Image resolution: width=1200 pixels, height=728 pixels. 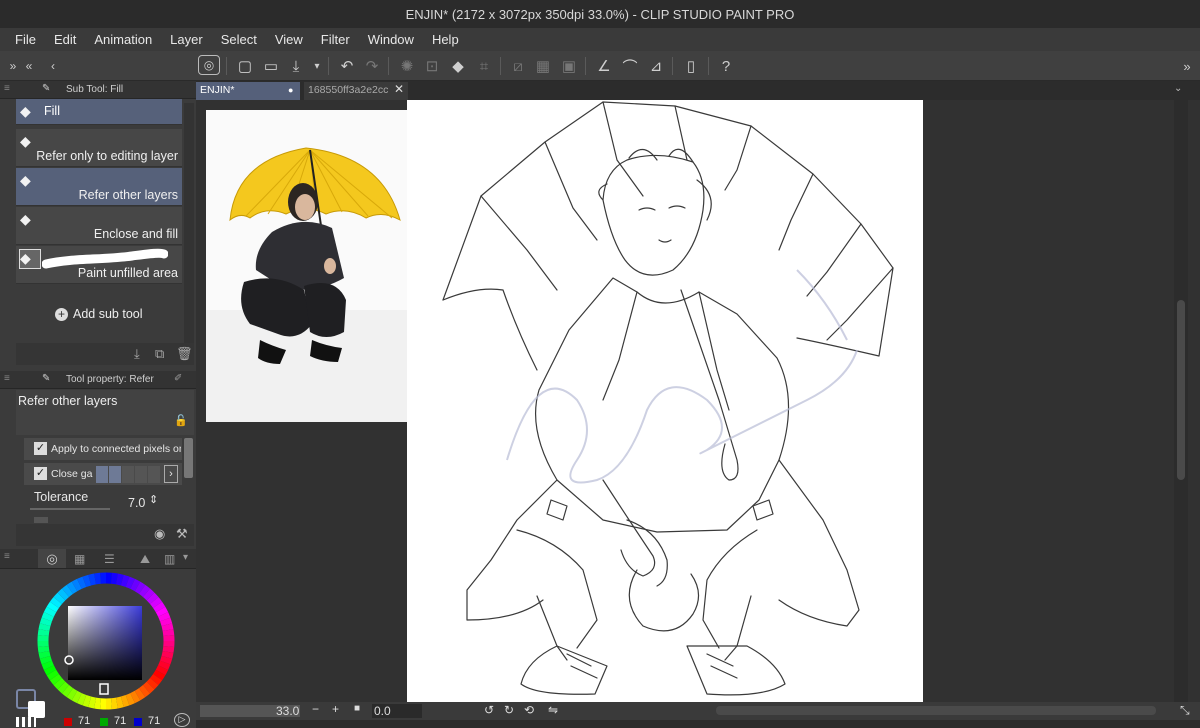 What do you see at coordinates (248, 91) in the screenshot?
I see `tab-enjin: ENJIN* ●` at bounding box center [248, 91].